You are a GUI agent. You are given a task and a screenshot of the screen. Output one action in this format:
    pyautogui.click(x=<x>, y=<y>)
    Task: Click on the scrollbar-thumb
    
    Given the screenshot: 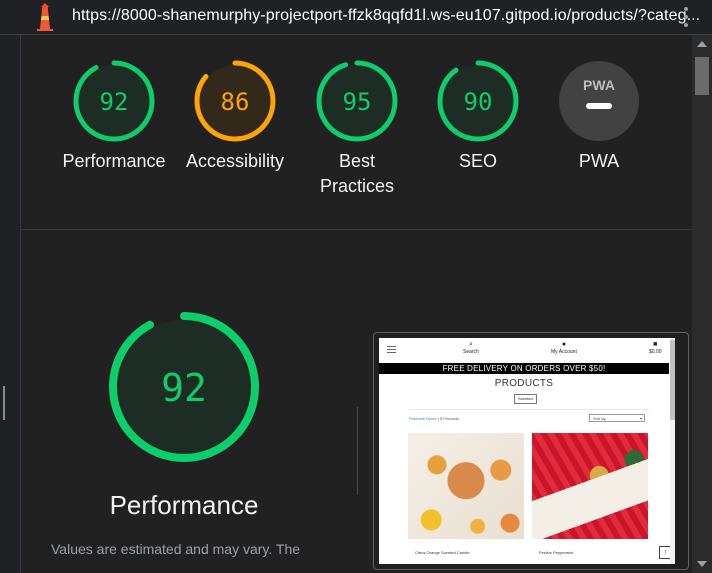 What is the action you would take?
    pyautogui.click(x=702, y=76)
    